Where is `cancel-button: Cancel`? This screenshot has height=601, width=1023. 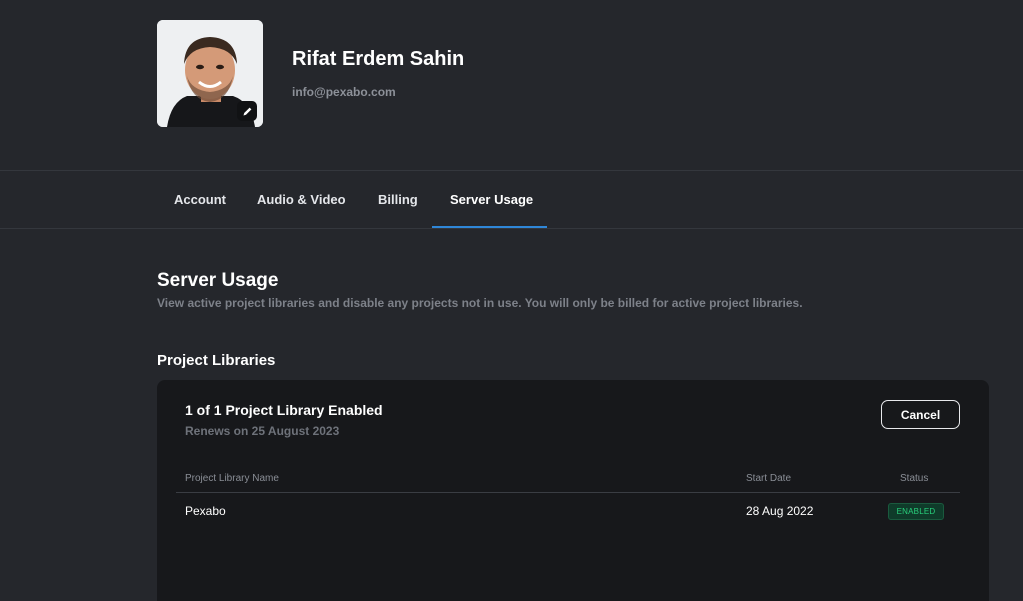
cancel-button: Cancel is located at coordinates (920, 414).